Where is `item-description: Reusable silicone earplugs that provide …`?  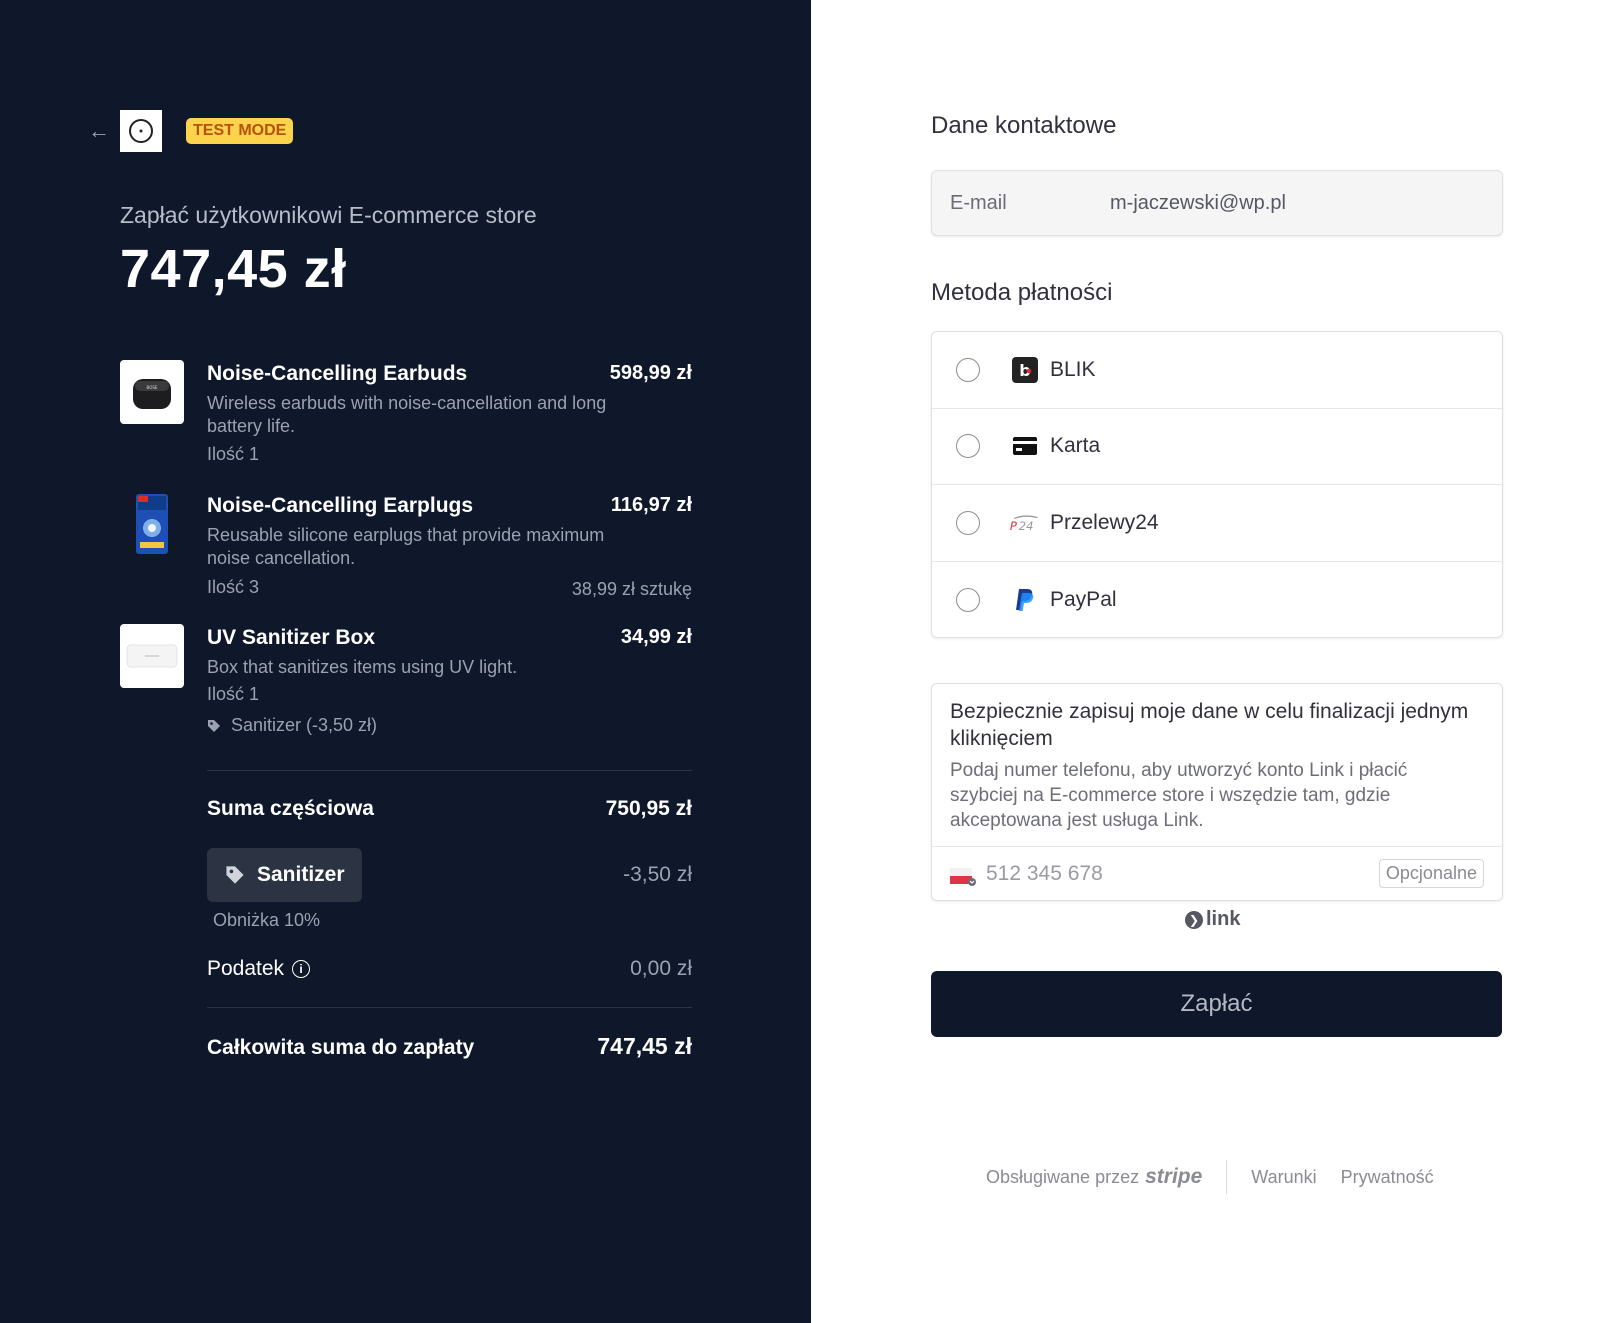
item-description: Reusable silicone earplugs that provide … is located at coordinates (406, 546).